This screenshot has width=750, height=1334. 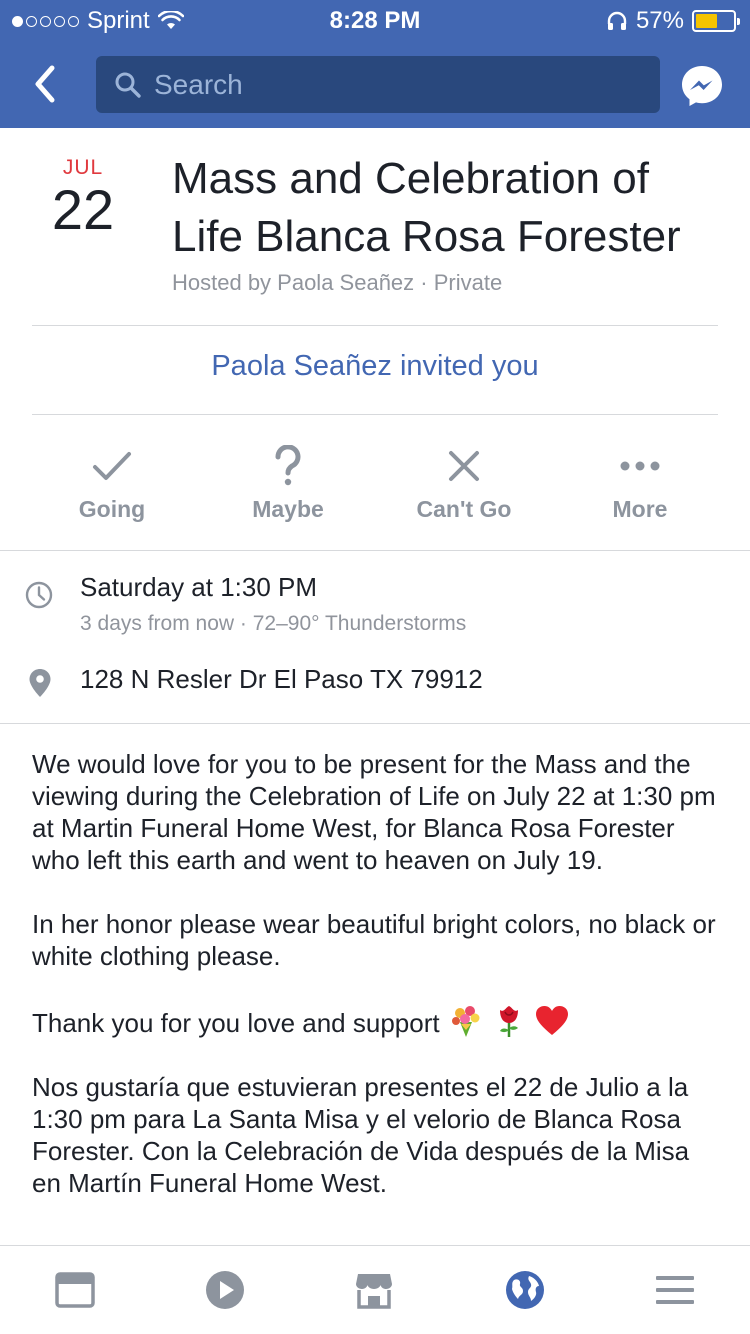 I want to click on top-bar: Sprint 8:28 PM 57% Search, so click(x=375, y=64).